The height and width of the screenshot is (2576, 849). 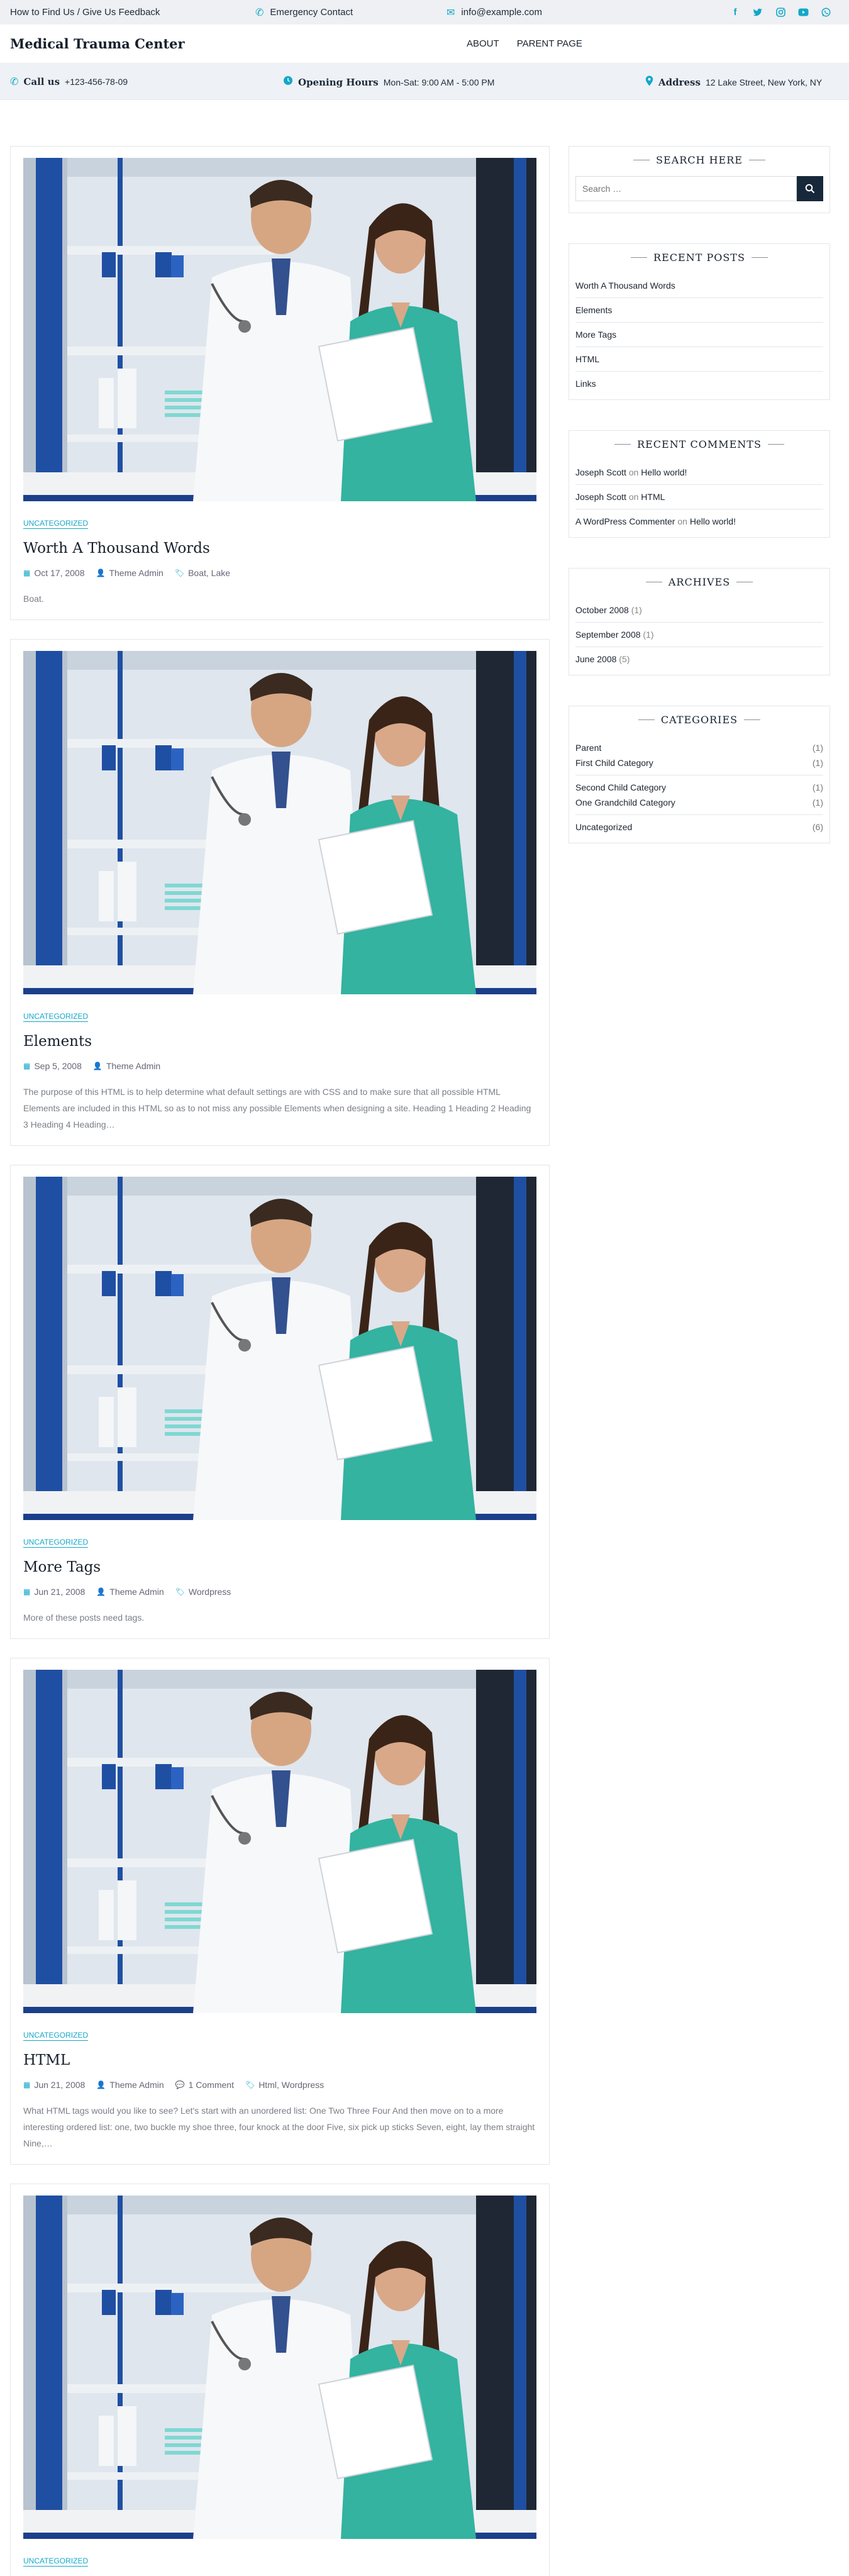 What do you see at coordinates (699, 720) in the screenshot?
I see `widget-title: CATEGORIES` at bounding box center [699, 720].